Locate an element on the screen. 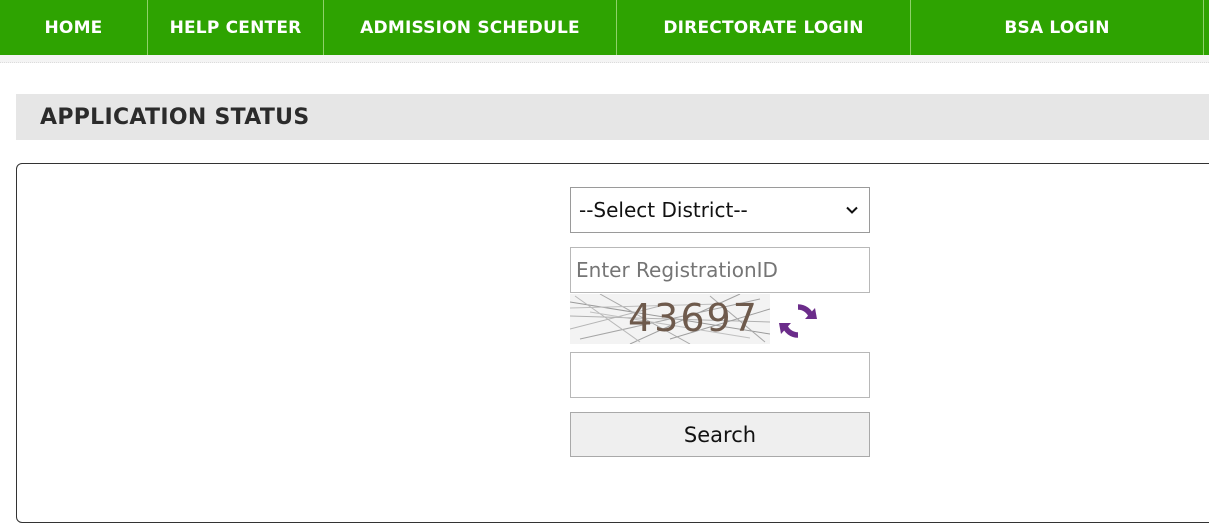 The height and width of the screenshot is (523, 1209). nav-divider-strip is located at coordinates (604, 59).